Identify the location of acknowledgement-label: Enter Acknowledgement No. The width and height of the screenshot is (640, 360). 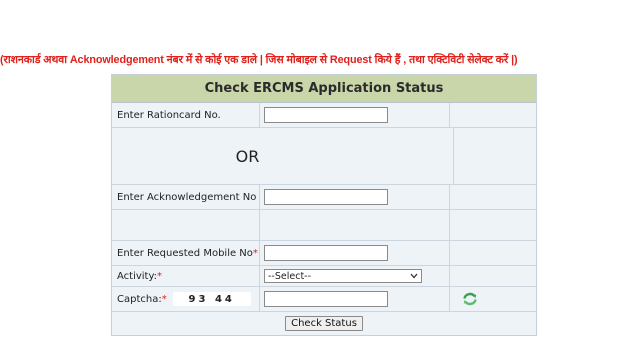
(186, 197).